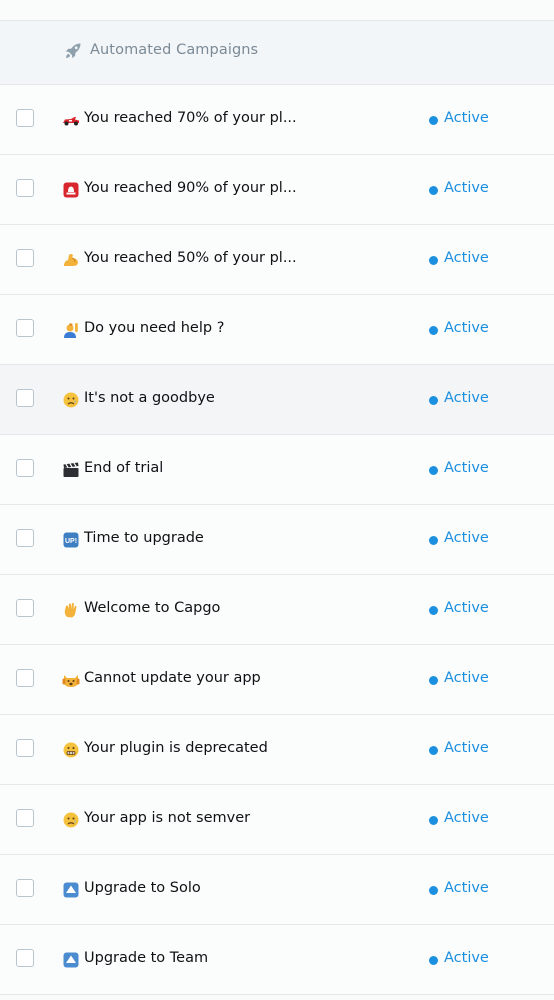 Image resolution: width=554 pixels, height=1000 pixels. What do you see at coordinates (123, 468) in the screenshot?
I see `campaign-name: End of trial` at bounding box center [123, 468].